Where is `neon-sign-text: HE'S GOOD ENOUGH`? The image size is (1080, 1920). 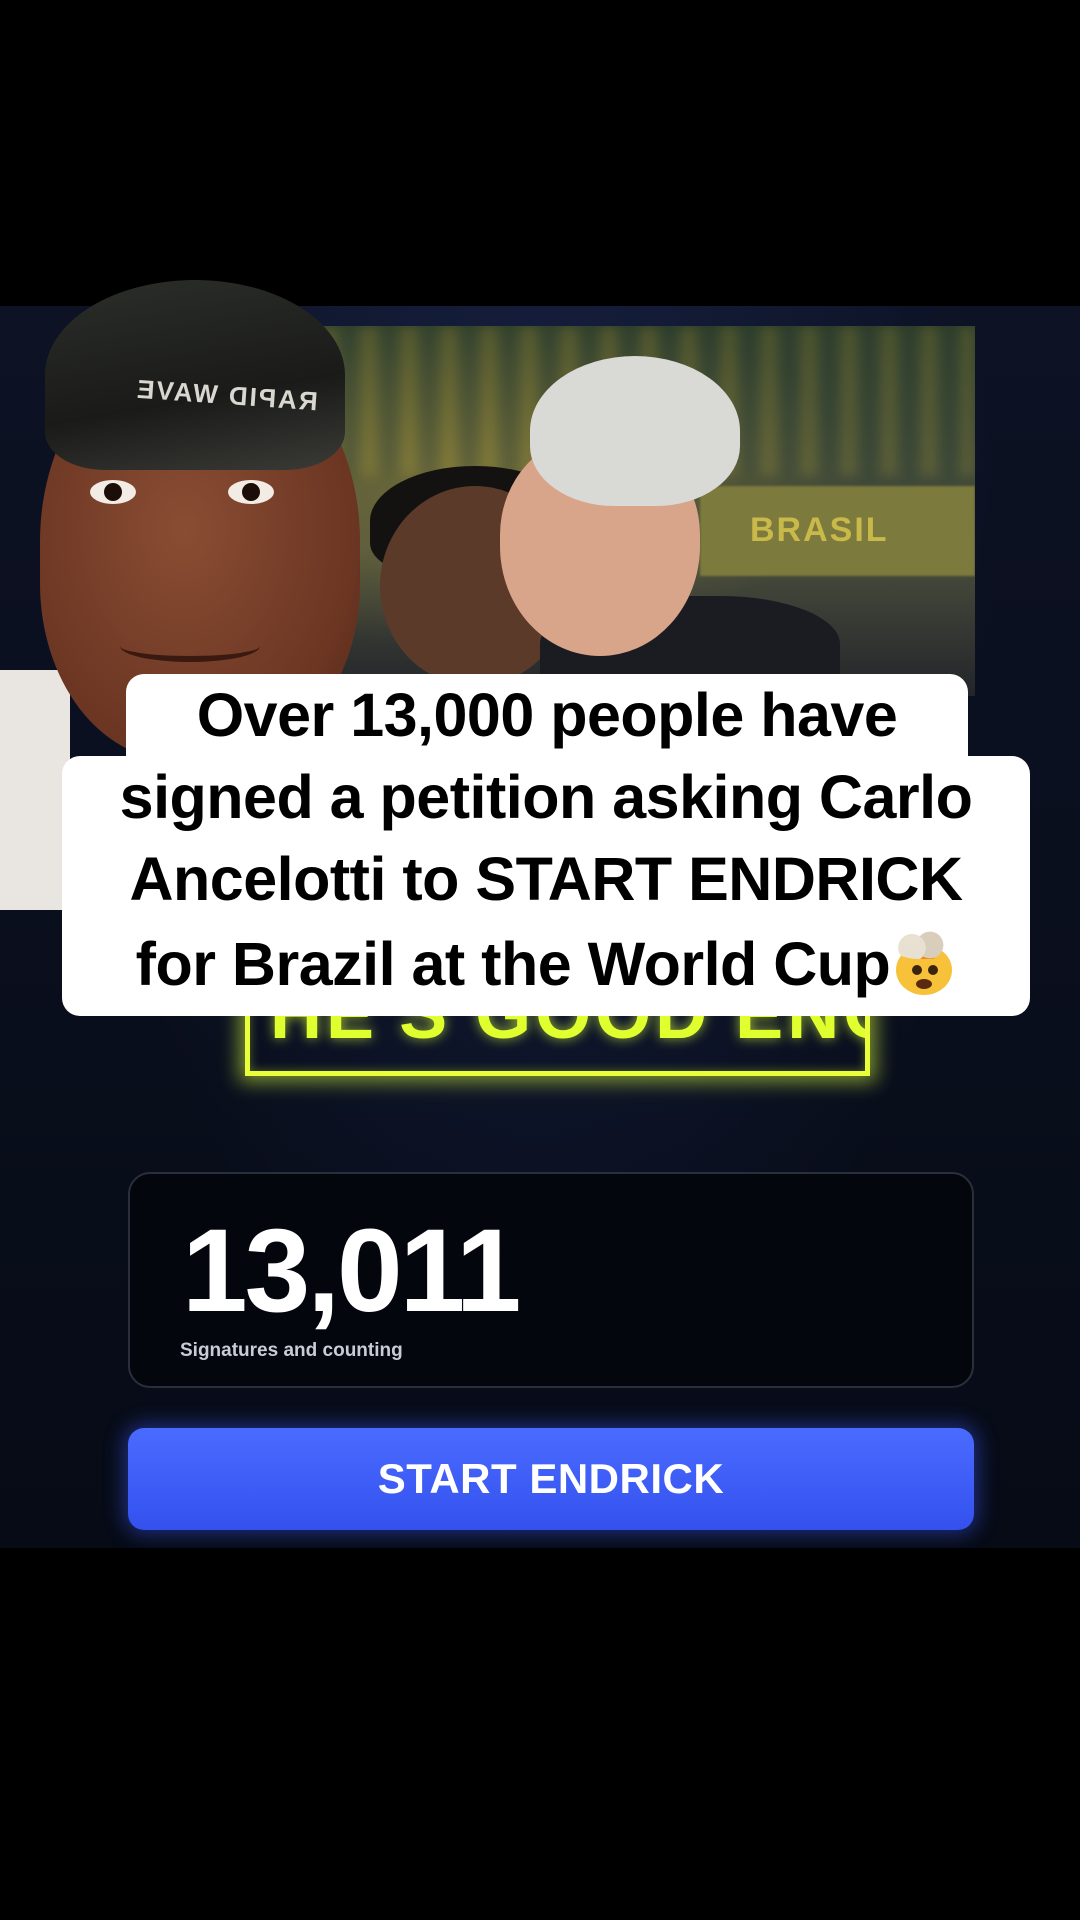
neon-sign-text: HE'S GOOD ENOUGH is located at coordinates (567, 1025).